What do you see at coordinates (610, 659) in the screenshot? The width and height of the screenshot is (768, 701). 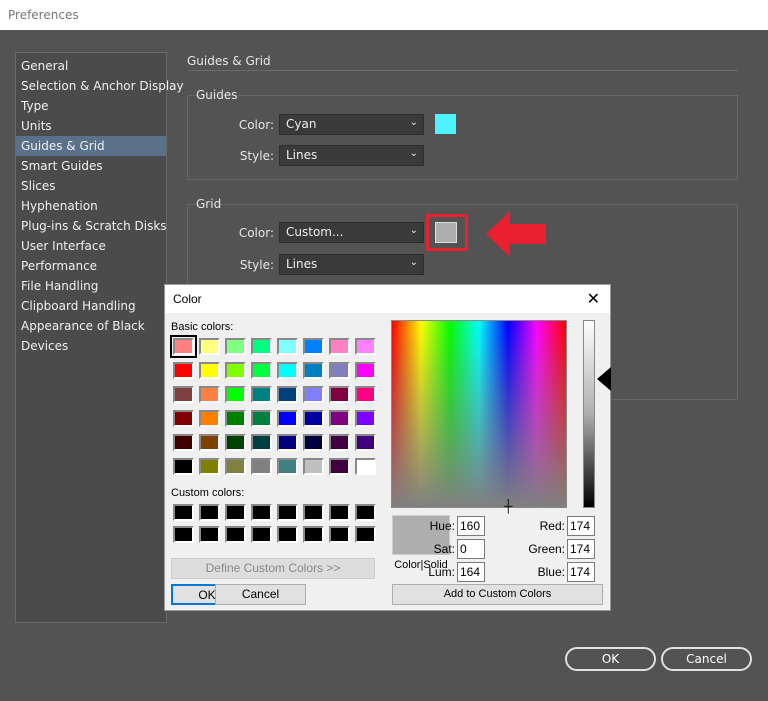 I see `ok-button: OK` at bounding box center [610, 659].